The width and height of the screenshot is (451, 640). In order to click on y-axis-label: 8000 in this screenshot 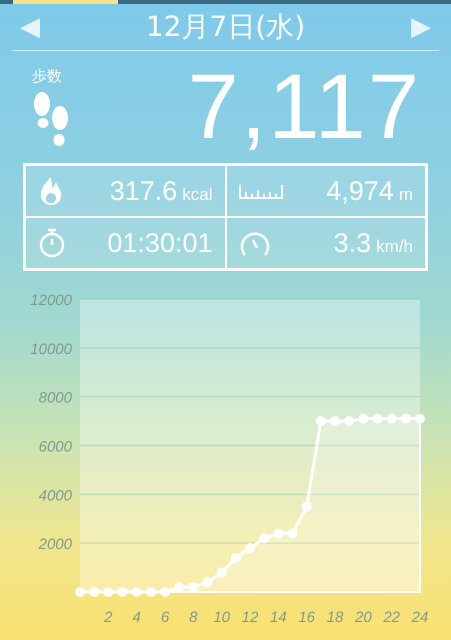, I will do `click(55, 398)`.